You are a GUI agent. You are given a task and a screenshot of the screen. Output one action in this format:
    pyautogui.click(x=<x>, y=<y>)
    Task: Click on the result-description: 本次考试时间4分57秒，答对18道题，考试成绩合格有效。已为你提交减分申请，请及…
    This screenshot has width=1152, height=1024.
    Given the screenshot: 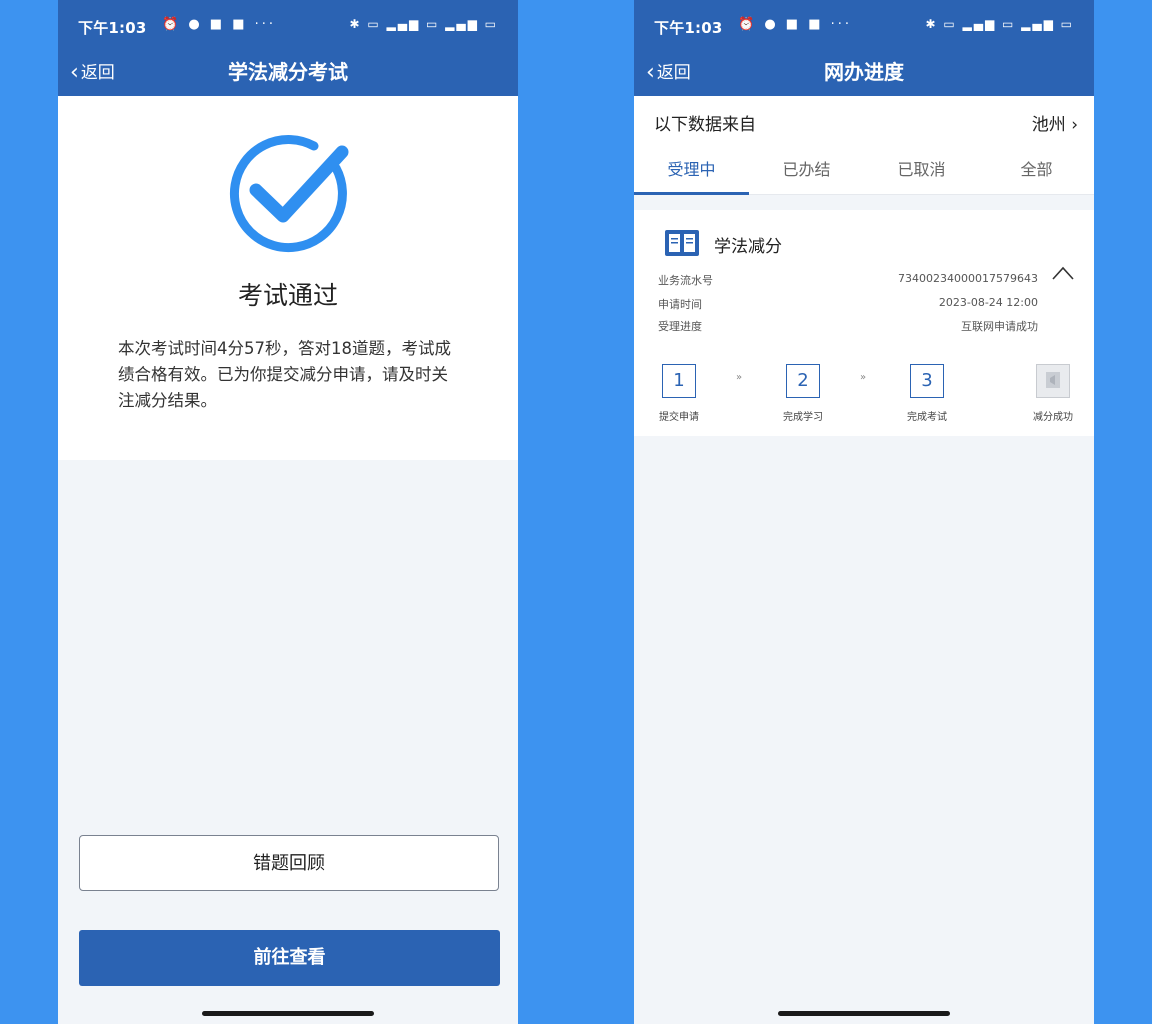 What is the action you would take?
    pyautogui.click(x=284, y=374)
    